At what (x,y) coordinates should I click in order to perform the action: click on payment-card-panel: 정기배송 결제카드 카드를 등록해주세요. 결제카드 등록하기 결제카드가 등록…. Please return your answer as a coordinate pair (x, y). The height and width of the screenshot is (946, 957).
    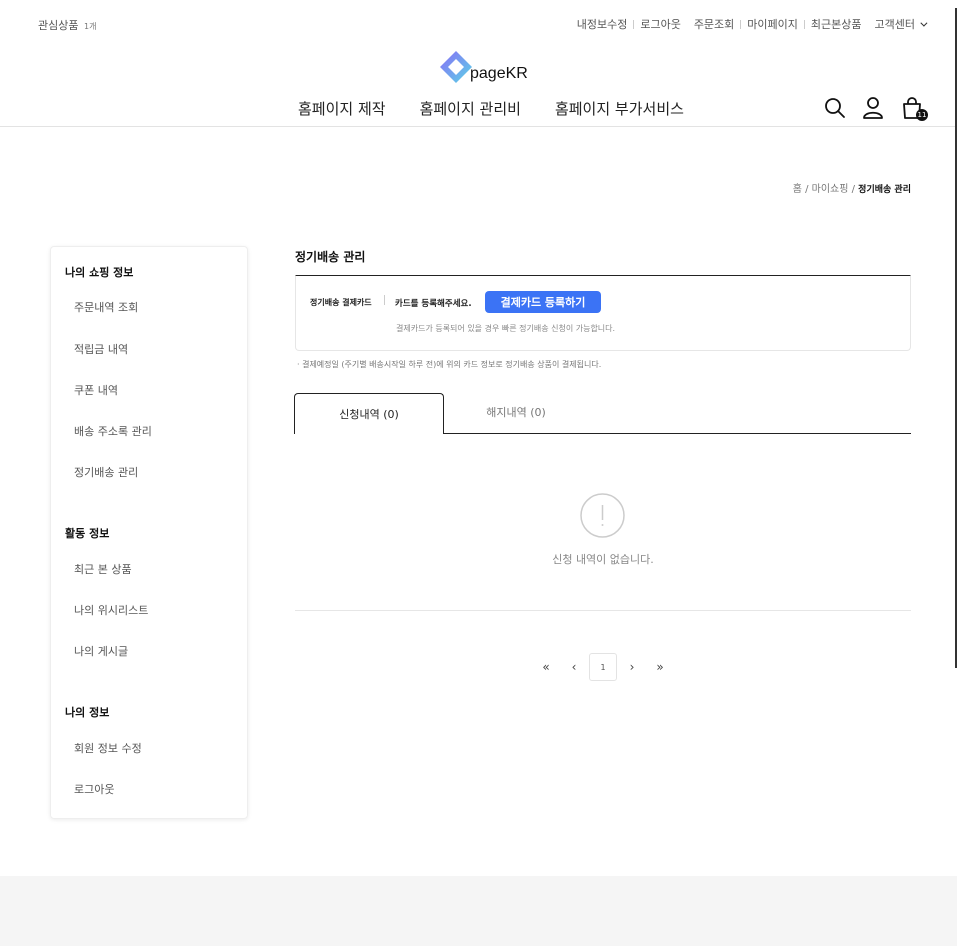
    Looking at the image, I should click on (603, 313).